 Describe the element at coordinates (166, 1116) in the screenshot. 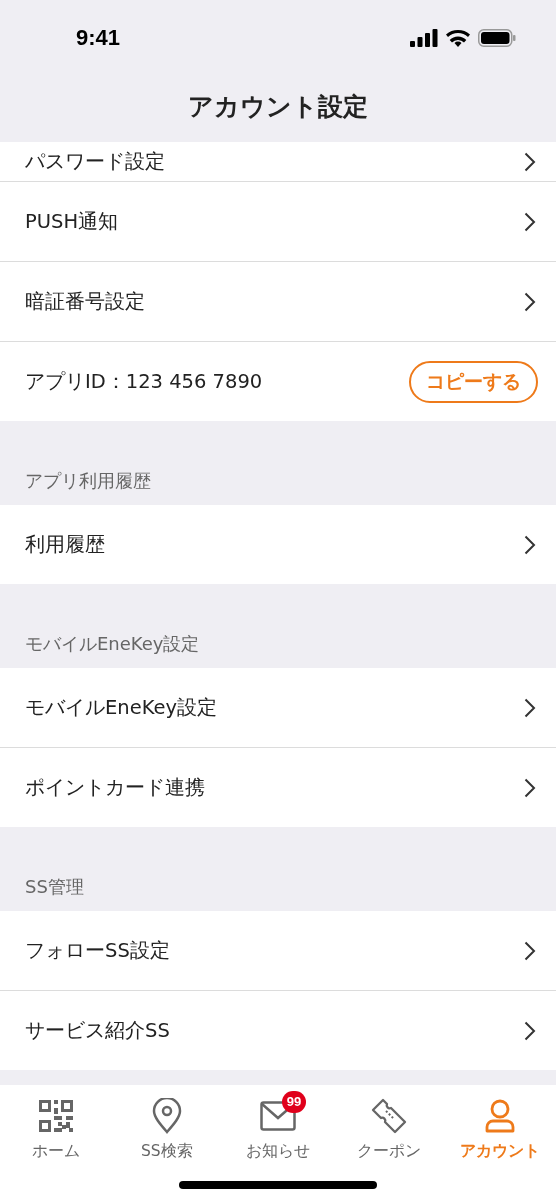

I see `map-pin-icon` at that location.